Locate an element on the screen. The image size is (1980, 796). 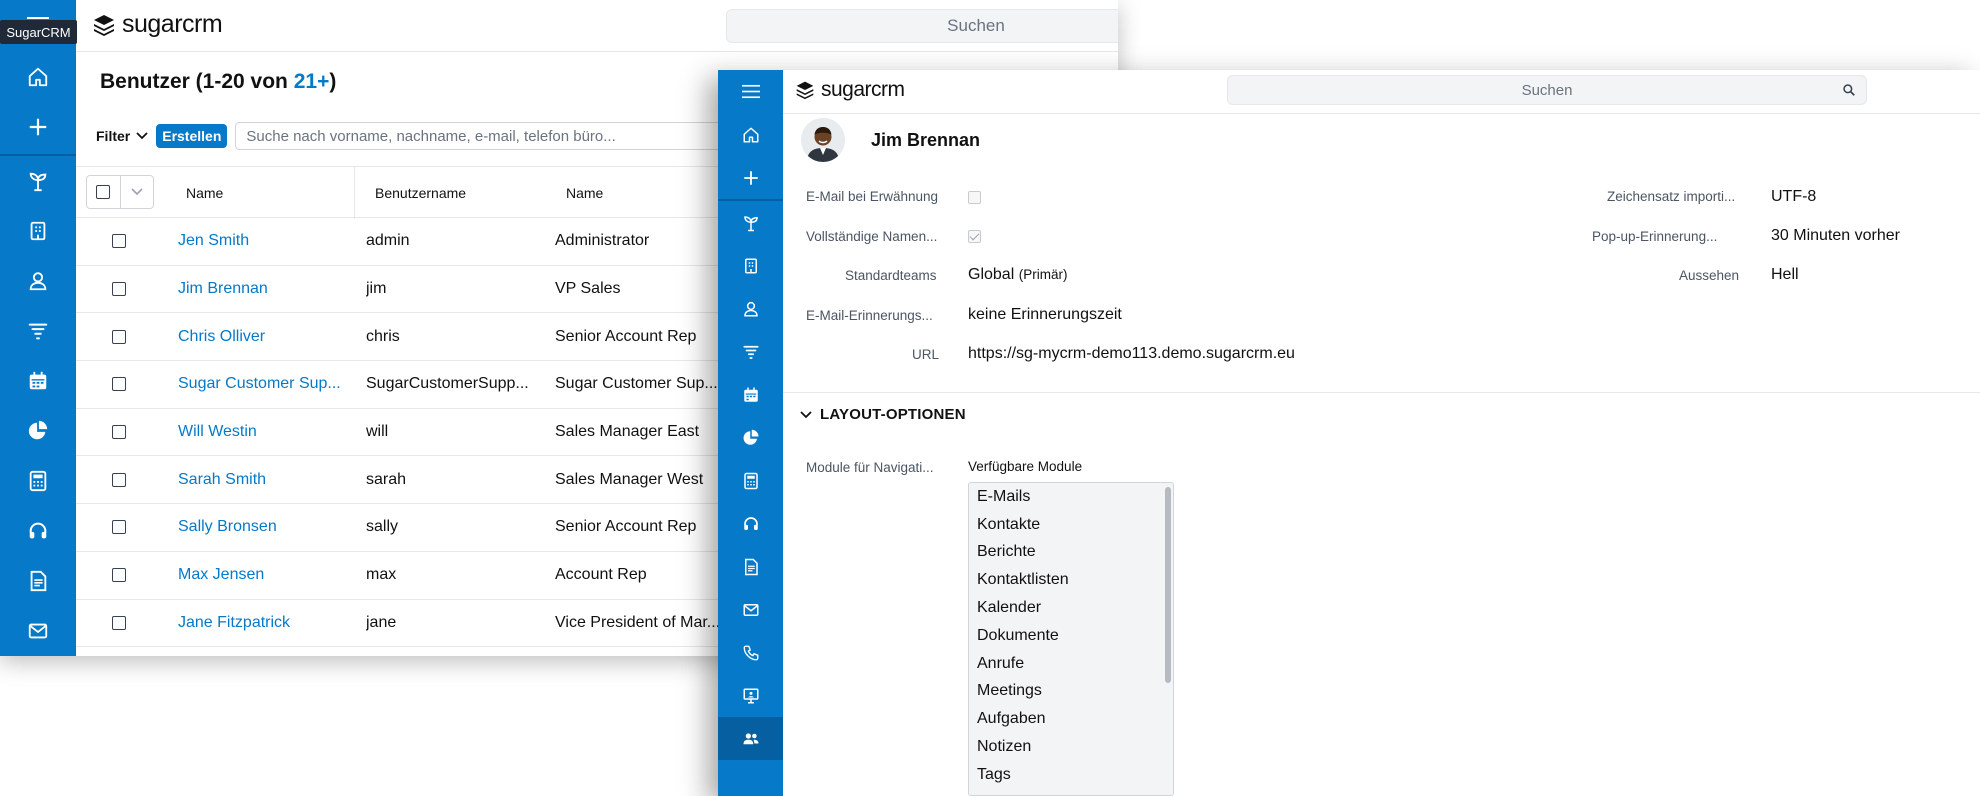
create-button: Erstellen is located at coordinates (192, 136).